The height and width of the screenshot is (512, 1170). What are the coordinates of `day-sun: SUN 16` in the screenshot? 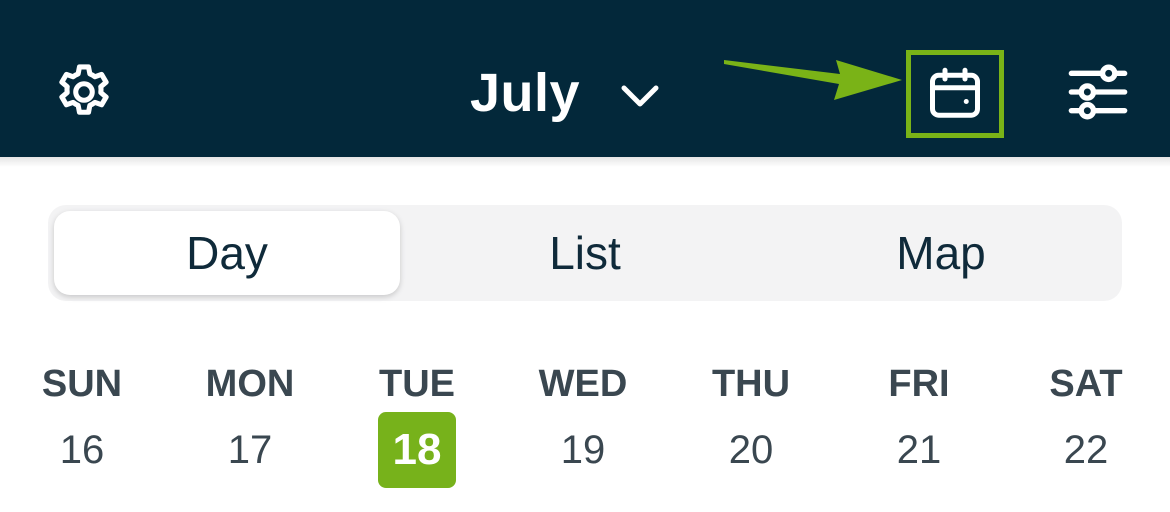 It's located at (82, 430).